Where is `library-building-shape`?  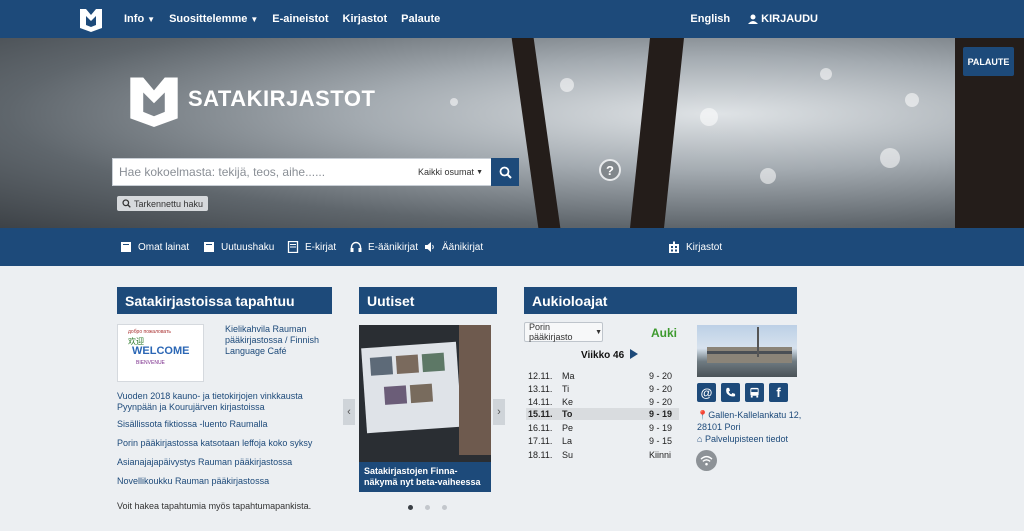
library-building-shape is located at coordinates (749, 355).